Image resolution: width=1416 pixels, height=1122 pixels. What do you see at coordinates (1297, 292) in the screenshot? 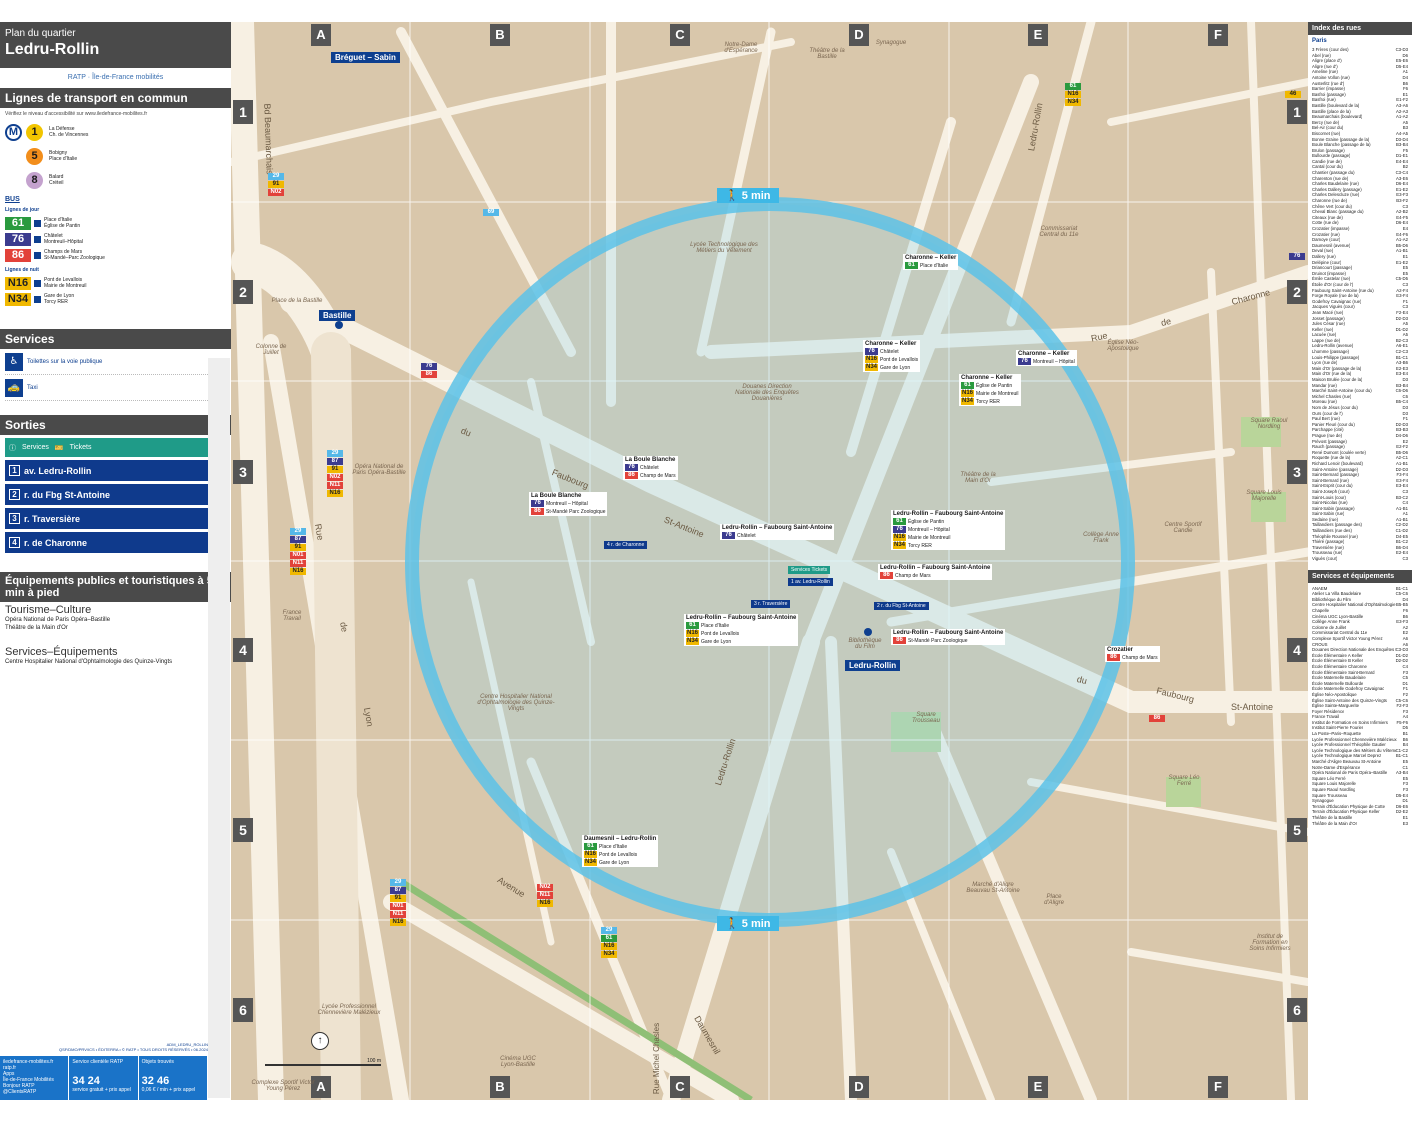
I see `grid-row-2-right: 2` at bounding box center [1297, 292].